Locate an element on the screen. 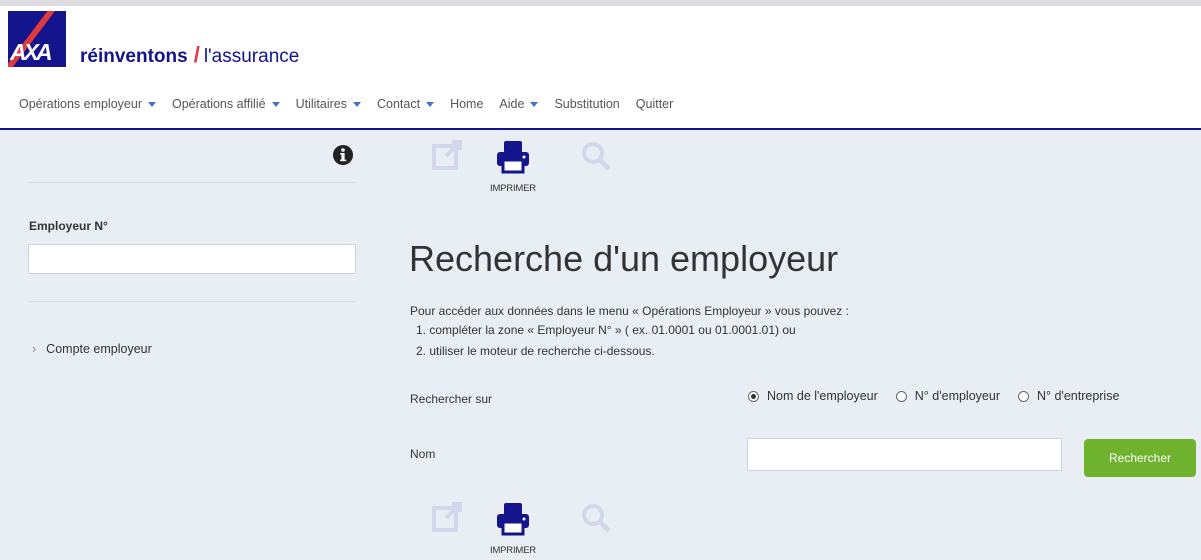 This screenshot has width=1201, height=560. radio-nom-employeur: Nom de l'employeur is located at coordinates (813, 396).